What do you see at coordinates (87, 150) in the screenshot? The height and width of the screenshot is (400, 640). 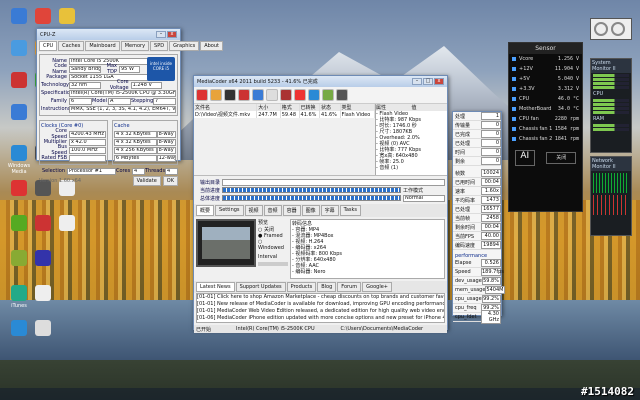 I see `bus-value: 100.0 MHz` at bounding box center [87, 150].